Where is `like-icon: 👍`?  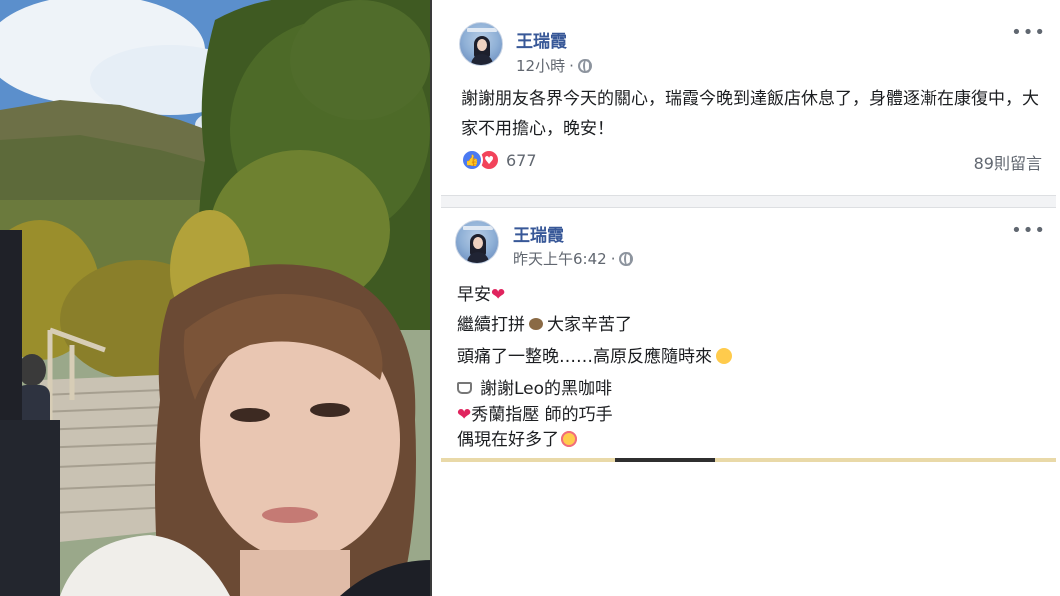
like-icon: 👍 is located at coordinates (472, 160).